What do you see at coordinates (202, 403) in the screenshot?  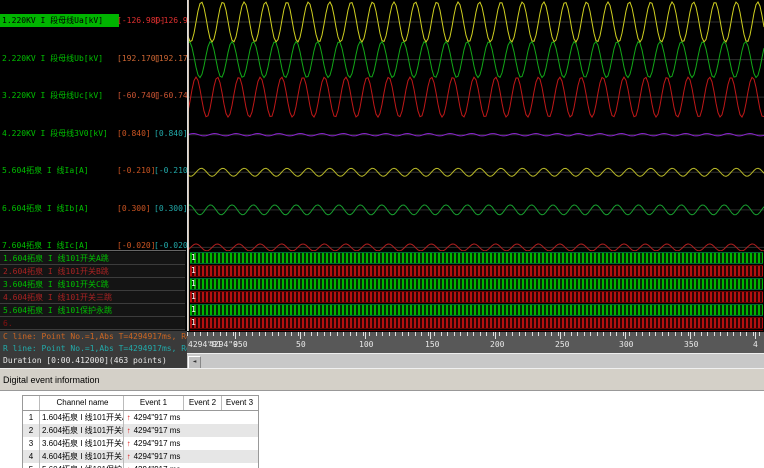 I see `header-event2: Event 2` at bounding box center [202, 403].